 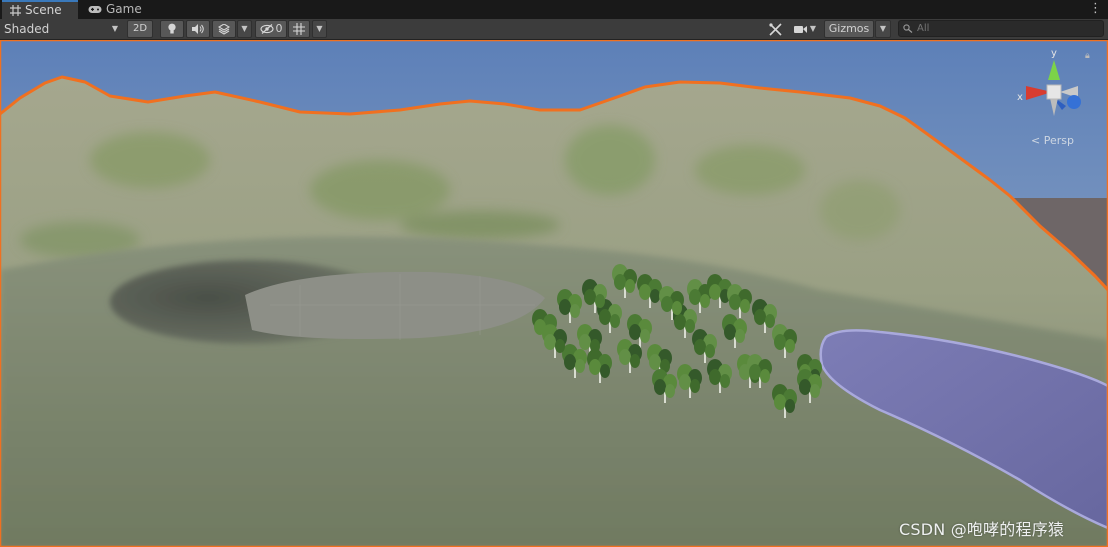 I want to click on tab-game: Game, so click(x=112, y=9).